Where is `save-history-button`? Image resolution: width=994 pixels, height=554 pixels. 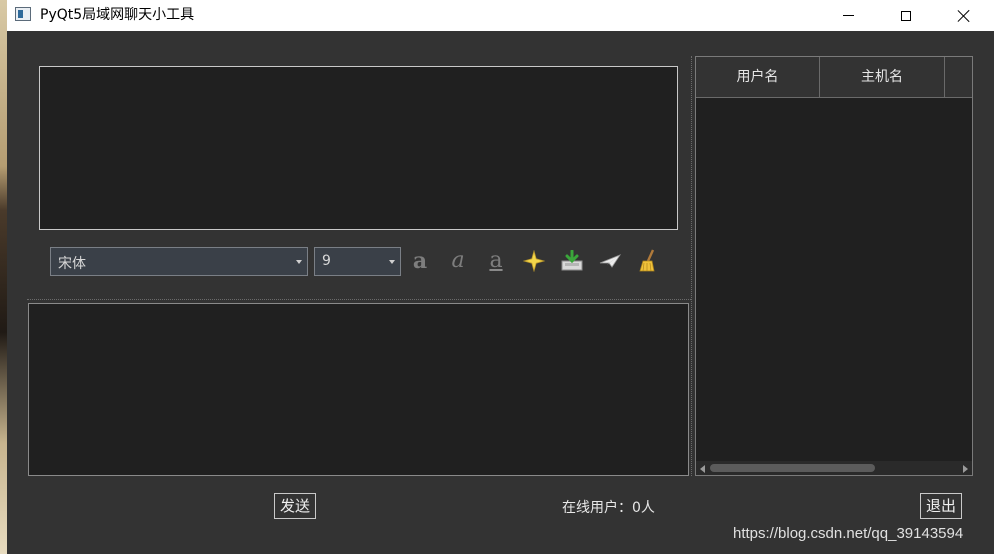
save-history-button is located at coordinates (572, 261).